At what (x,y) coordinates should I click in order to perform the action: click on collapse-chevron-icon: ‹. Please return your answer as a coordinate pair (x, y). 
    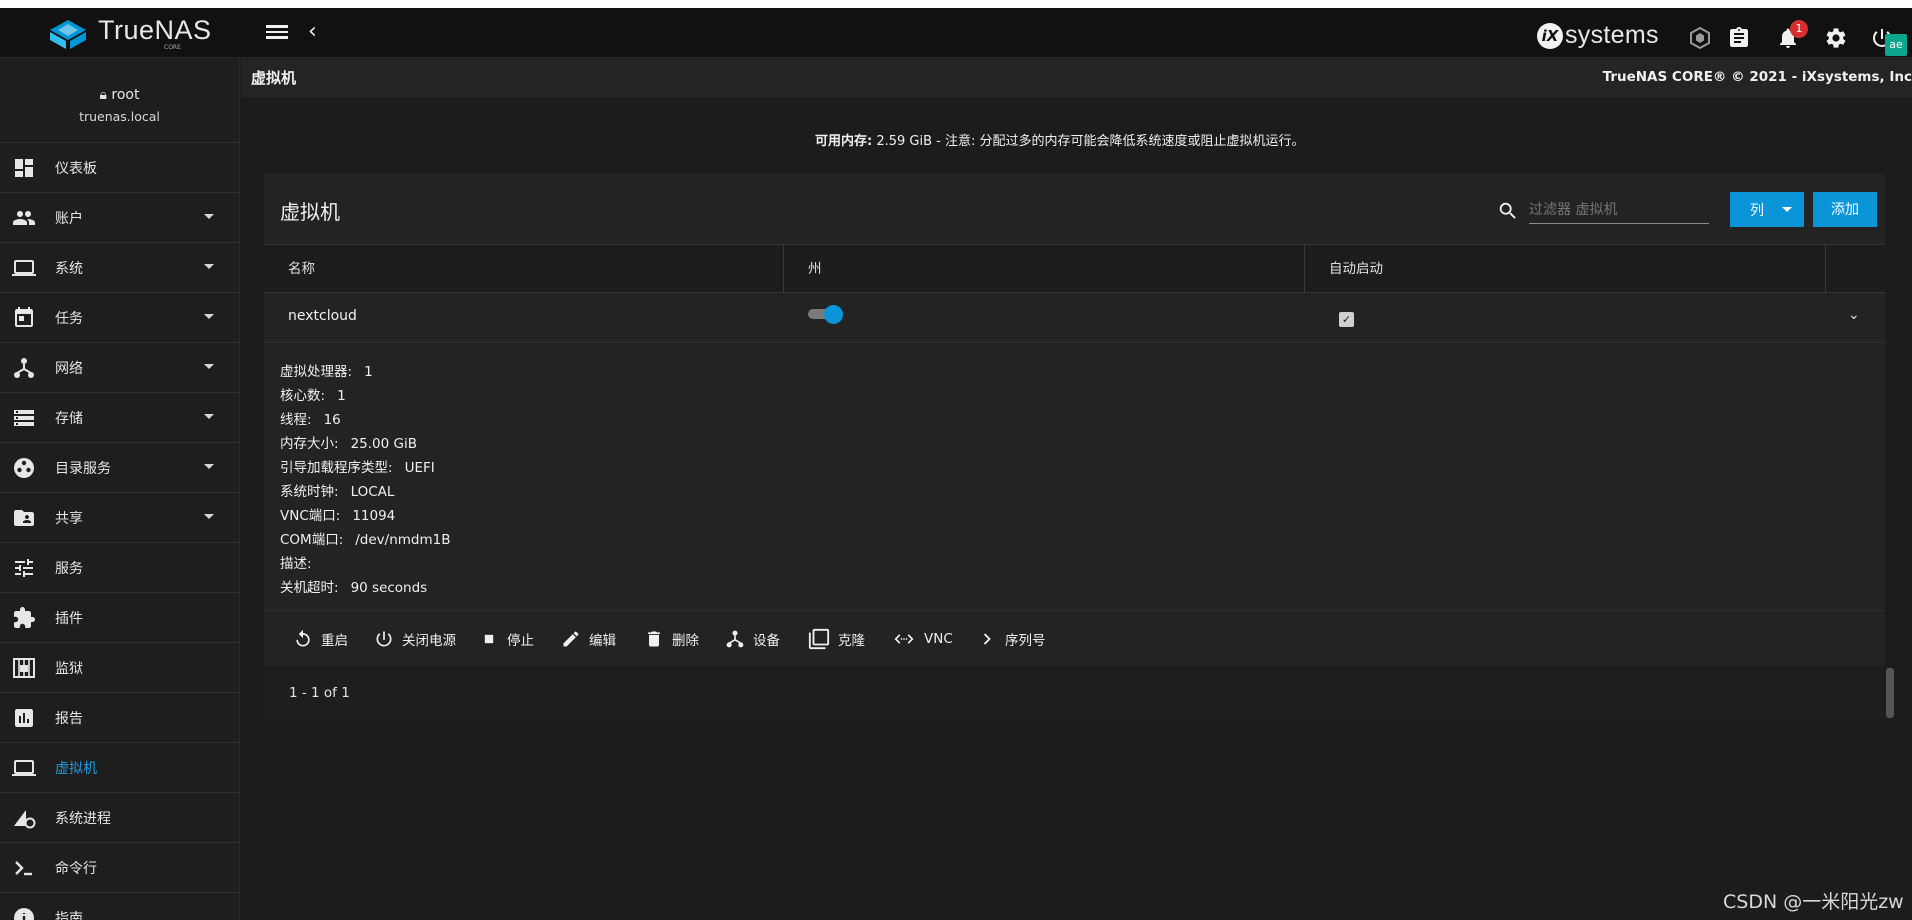
    Looking at the image, I should click on (312, 31).